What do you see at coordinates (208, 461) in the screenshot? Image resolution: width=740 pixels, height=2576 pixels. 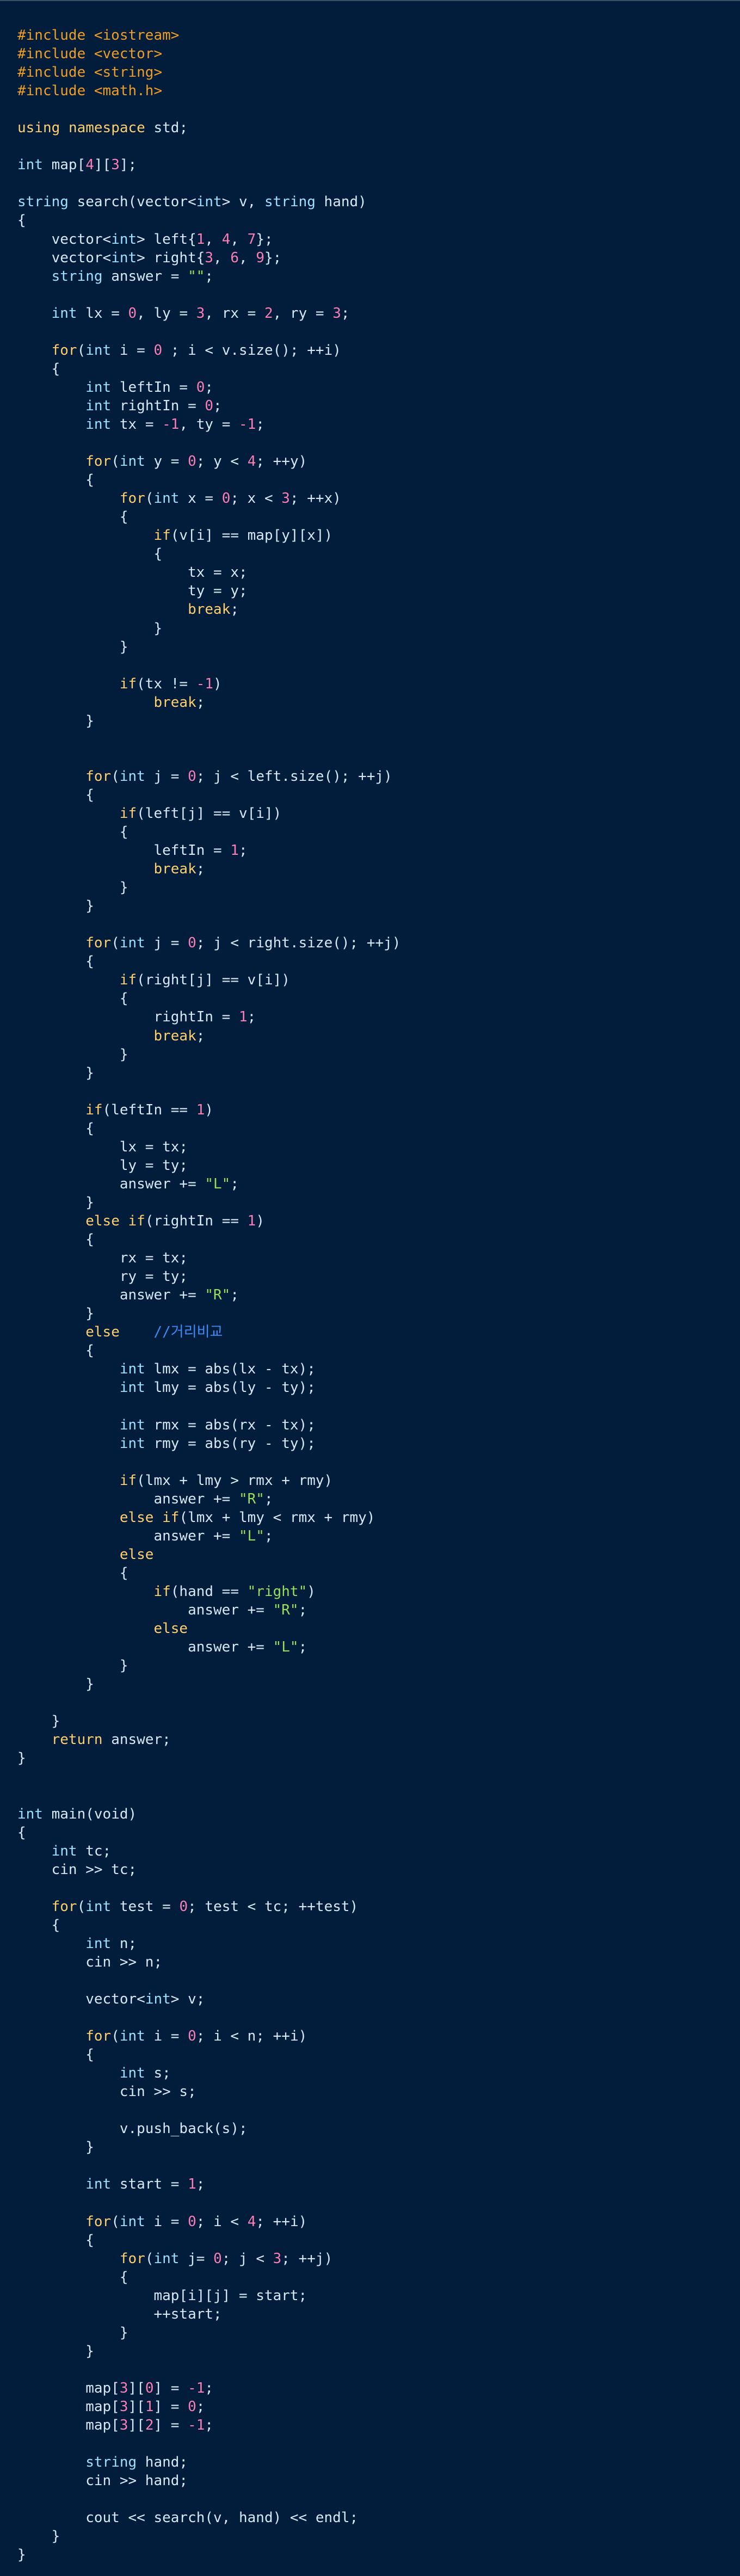 I see `code-line: for(int y = 0; y < 4; ++y)` at bounding box center [208, 461].